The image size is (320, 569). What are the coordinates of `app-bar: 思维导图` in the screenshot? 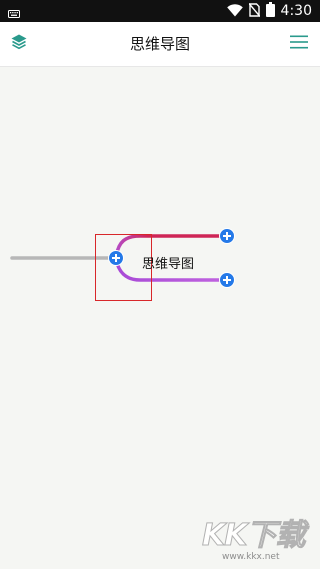 It's located at (160, 44).